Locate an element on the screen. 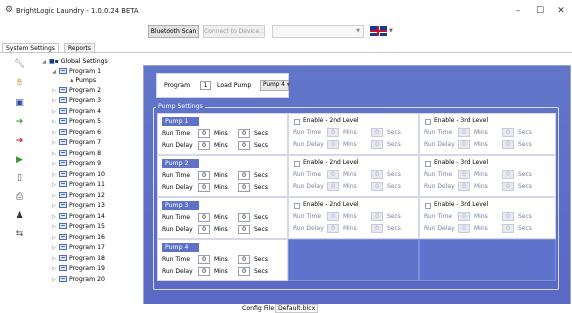  tree-node-program-15: ▷ Program 15 is located at coordinates (78, 226).